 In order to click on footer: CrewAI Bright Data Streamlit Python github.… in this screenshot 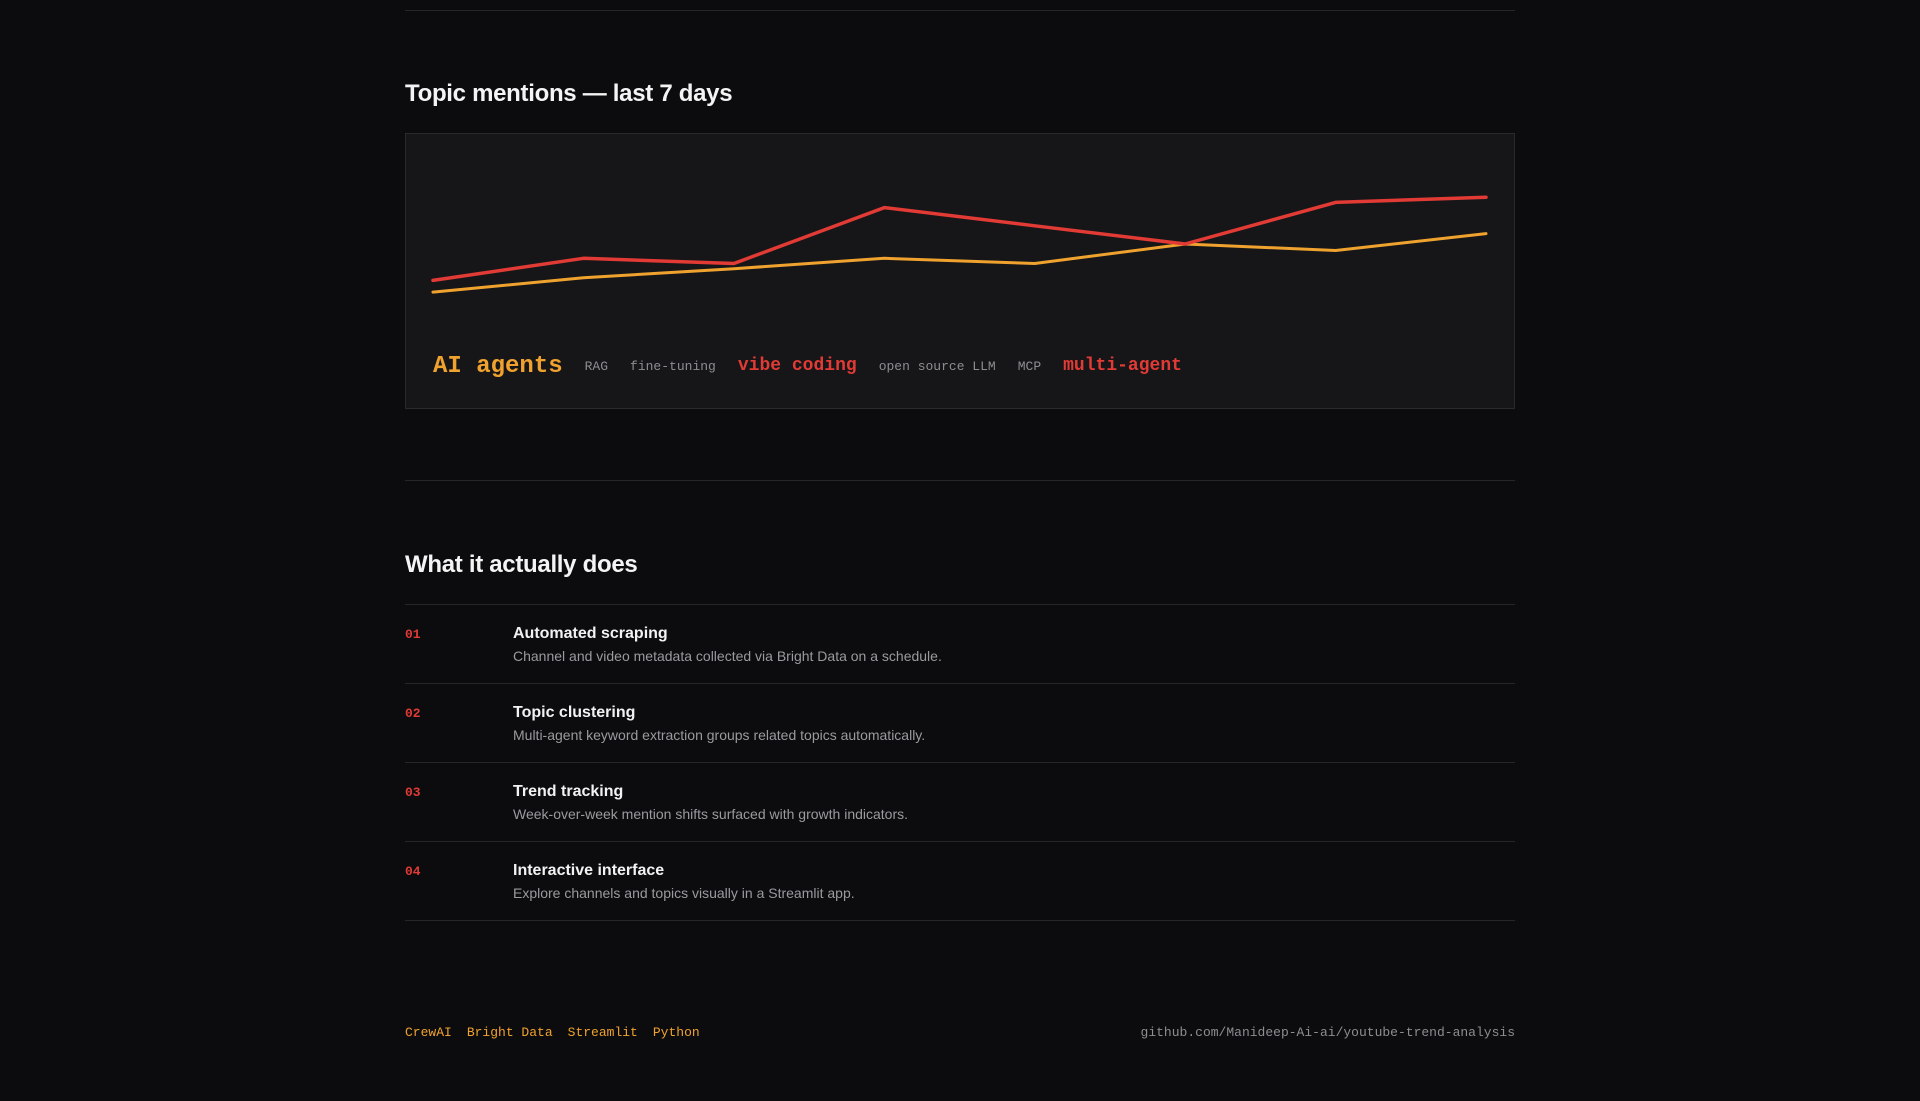, I will do `click(960, 1034)`.